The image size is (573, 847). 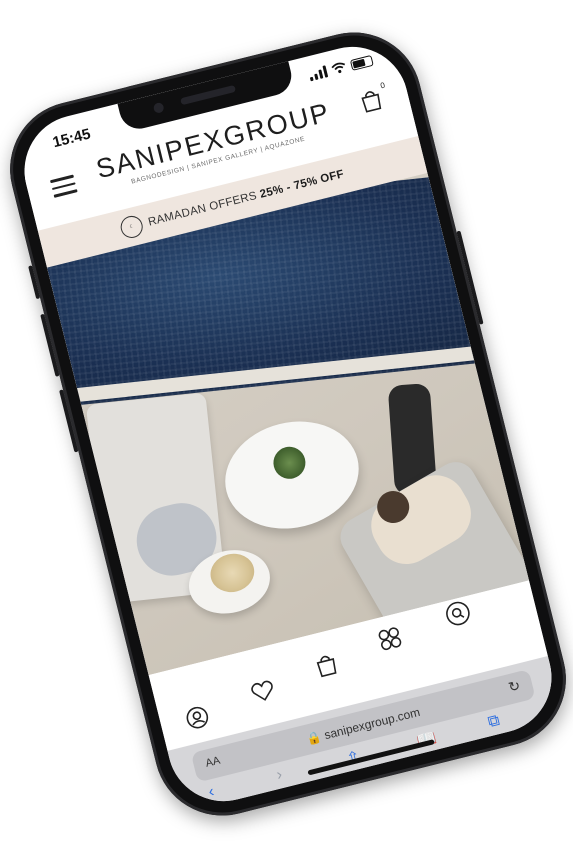 I want to click on cart-button: 0, so click(x=372, y=99).